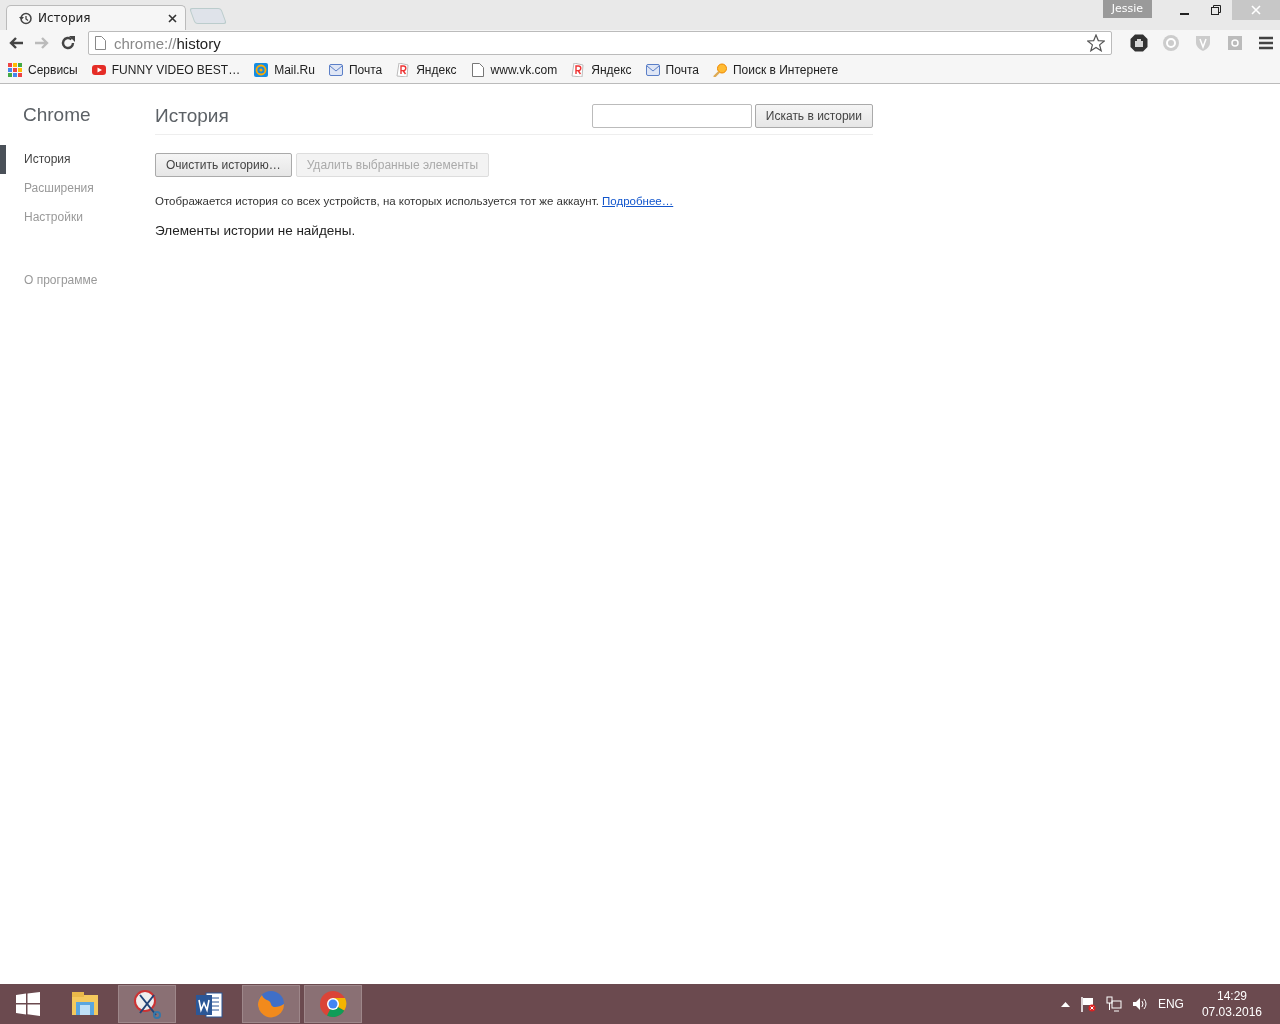  Describe the element at coordinates (192, 116) in the screenshot. I see `page-title: История` at that location.